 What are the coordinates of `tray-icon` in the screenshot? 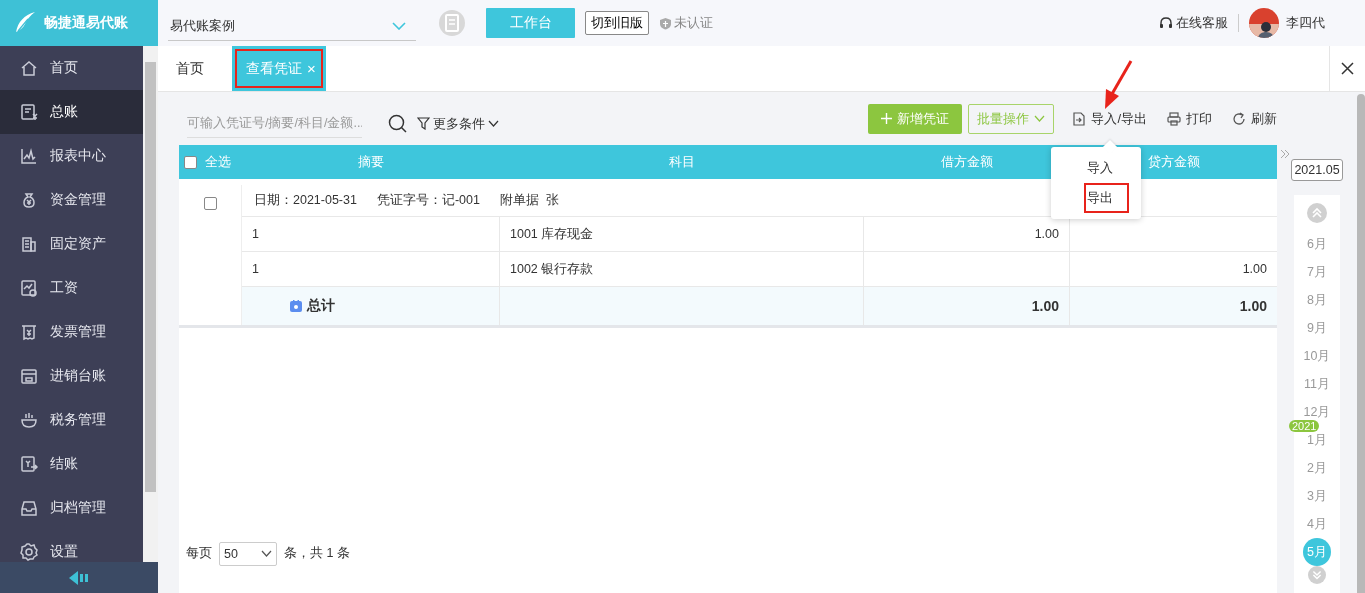 It's located at (29, 508).